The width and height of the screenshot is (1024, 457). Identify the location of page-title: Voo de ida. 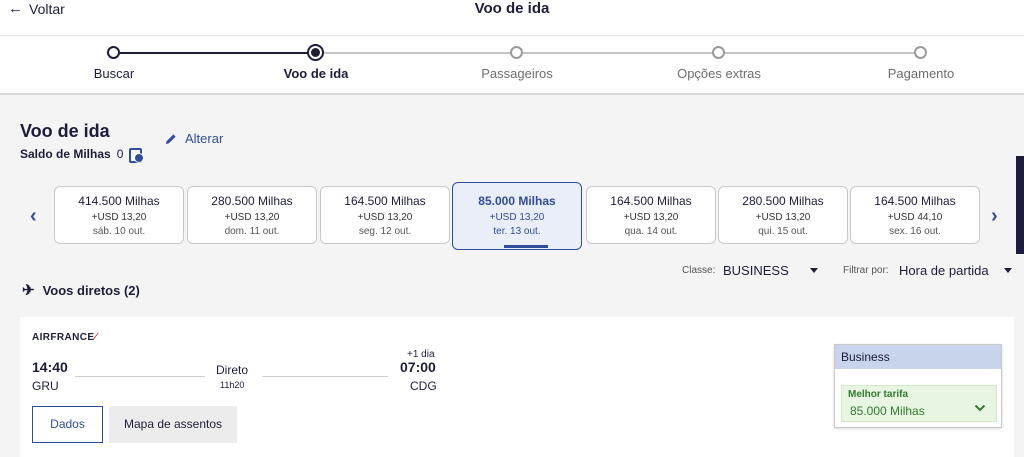
(65, 131).